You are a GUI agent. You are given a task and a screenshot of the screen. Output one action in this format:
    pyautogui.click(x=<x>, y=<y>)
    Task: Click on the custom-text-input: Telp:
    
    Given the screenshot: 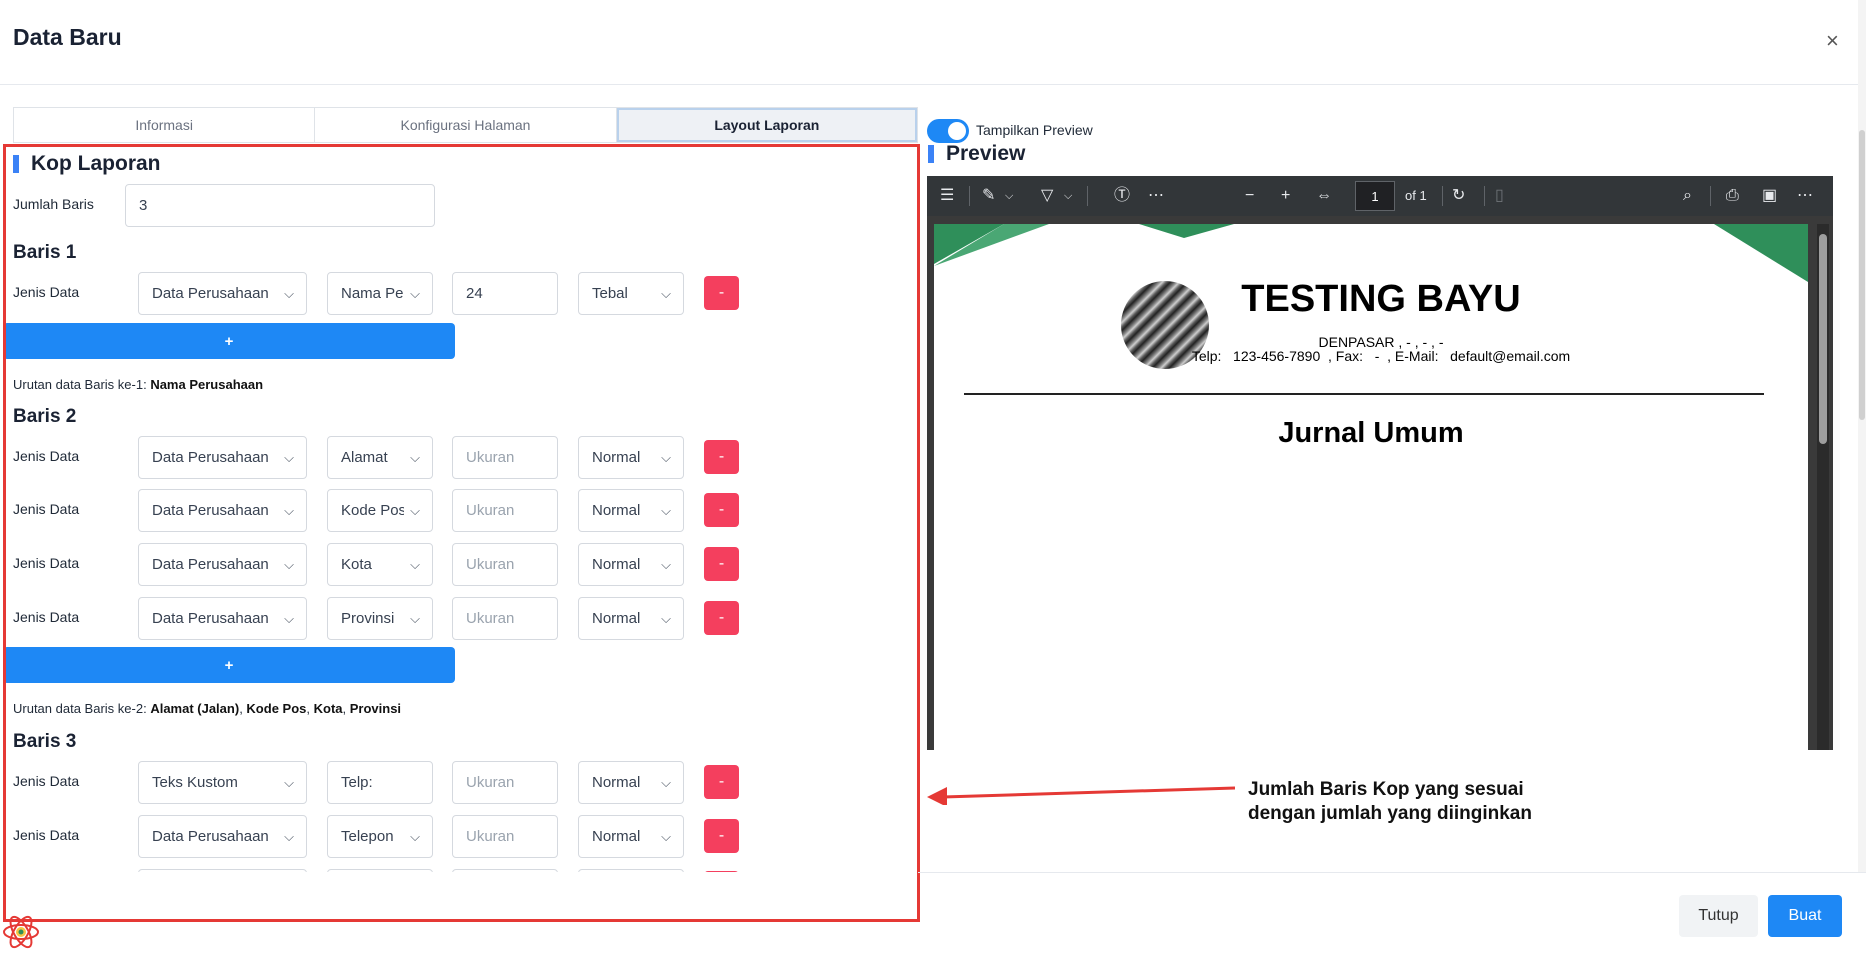 What is the action you would take?
    pyautogui.click(x=380, y=782)
    